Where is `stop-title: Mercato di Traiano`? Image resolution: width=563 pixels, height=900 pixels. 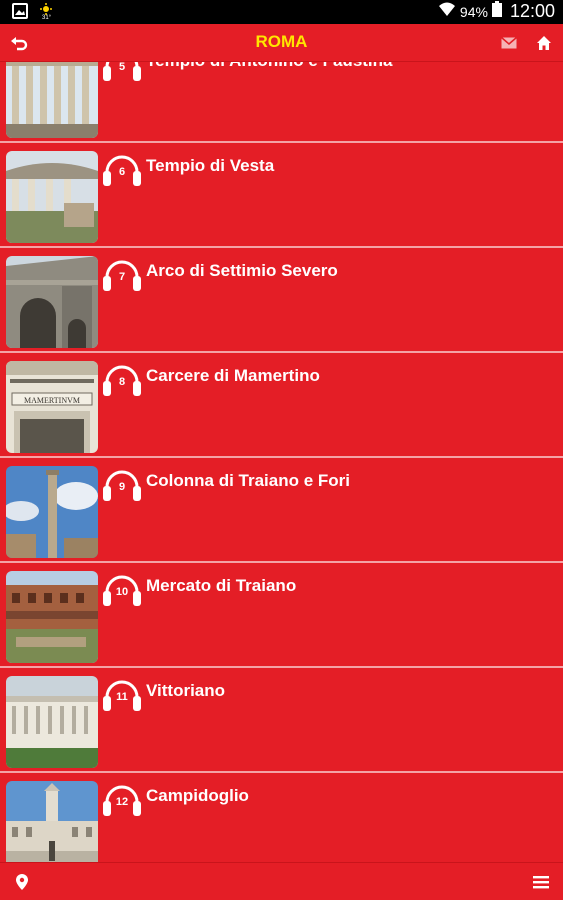 stop-title: Mercato di Traiano is located at coordinates (221, 586).